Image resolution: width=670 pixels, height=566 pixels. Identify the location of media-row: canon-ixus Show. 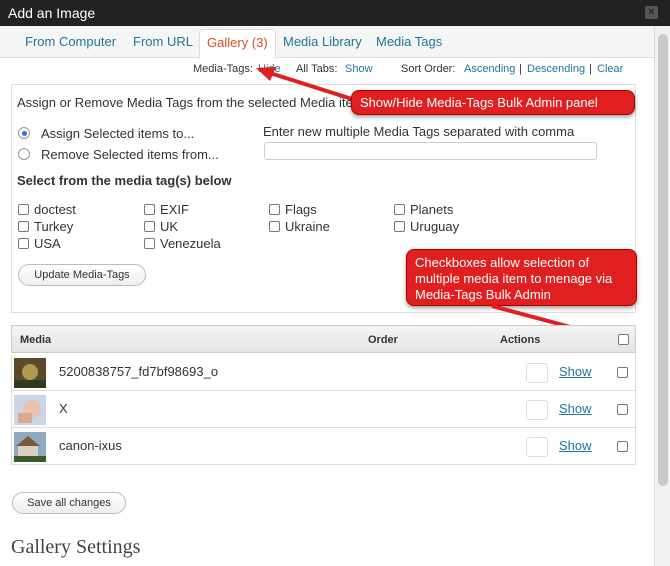
(323, 446).